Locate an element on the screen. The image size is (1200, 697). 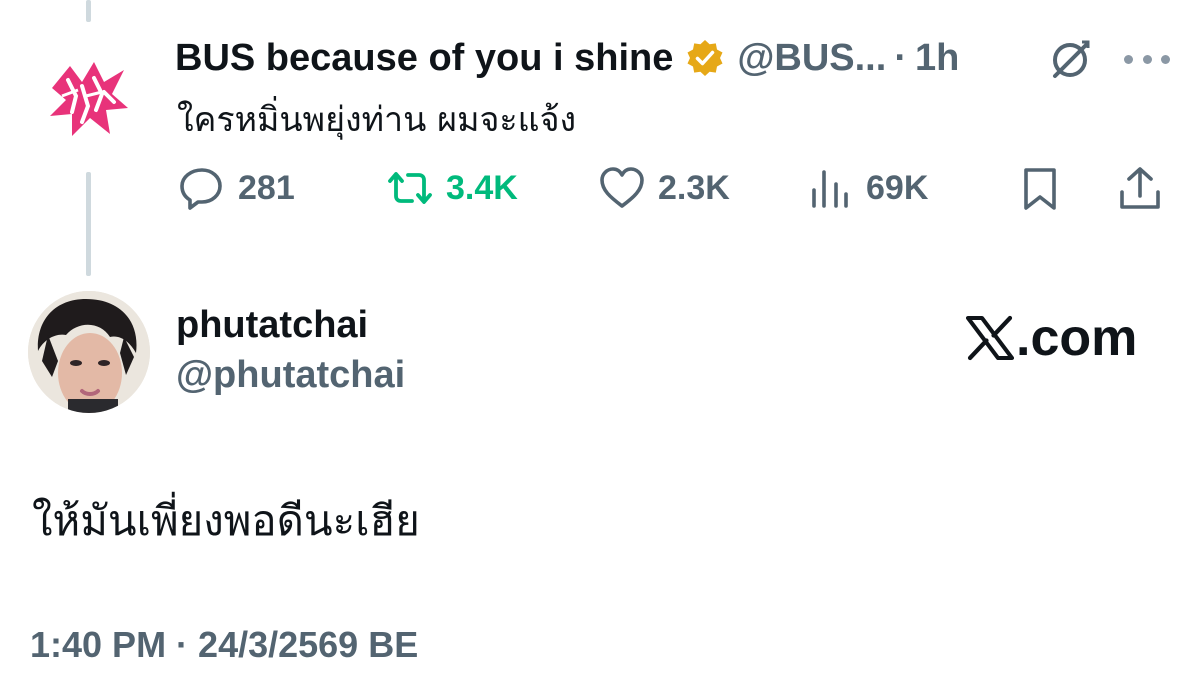
share-icon is located at coordinates (1140, 188).